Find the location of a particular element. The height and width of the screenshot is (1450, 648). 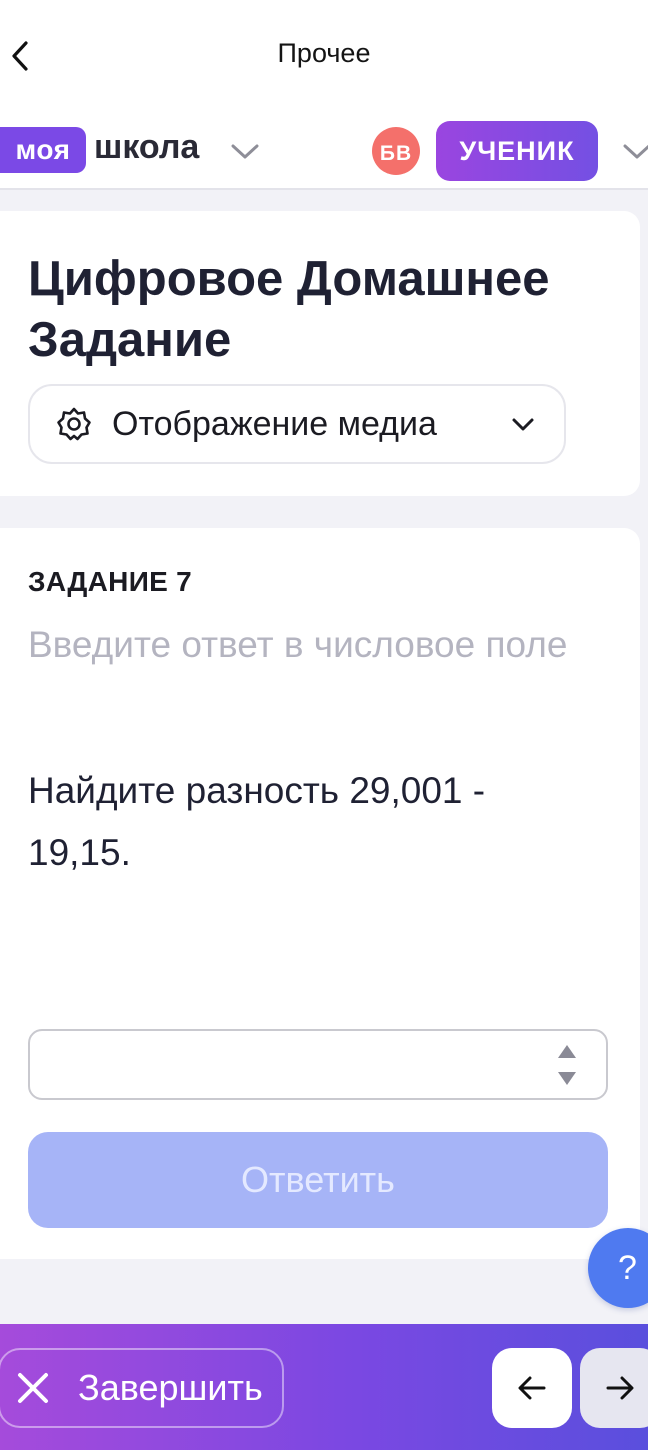

decrement-icon is located at coordinates (567, 1078).